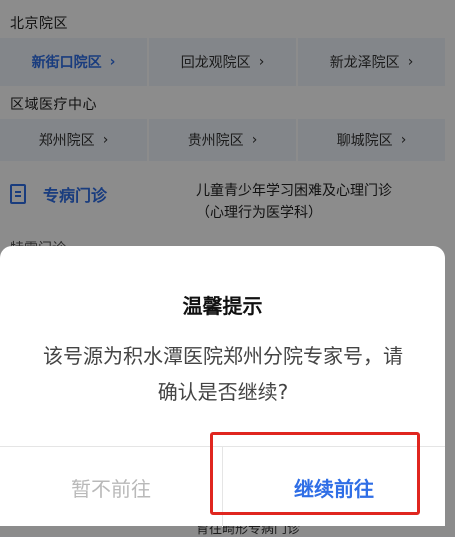  Describe the element at coordinates (222, 306) in the screenshot. I see `dialog-title: 温馨提示` at that location.